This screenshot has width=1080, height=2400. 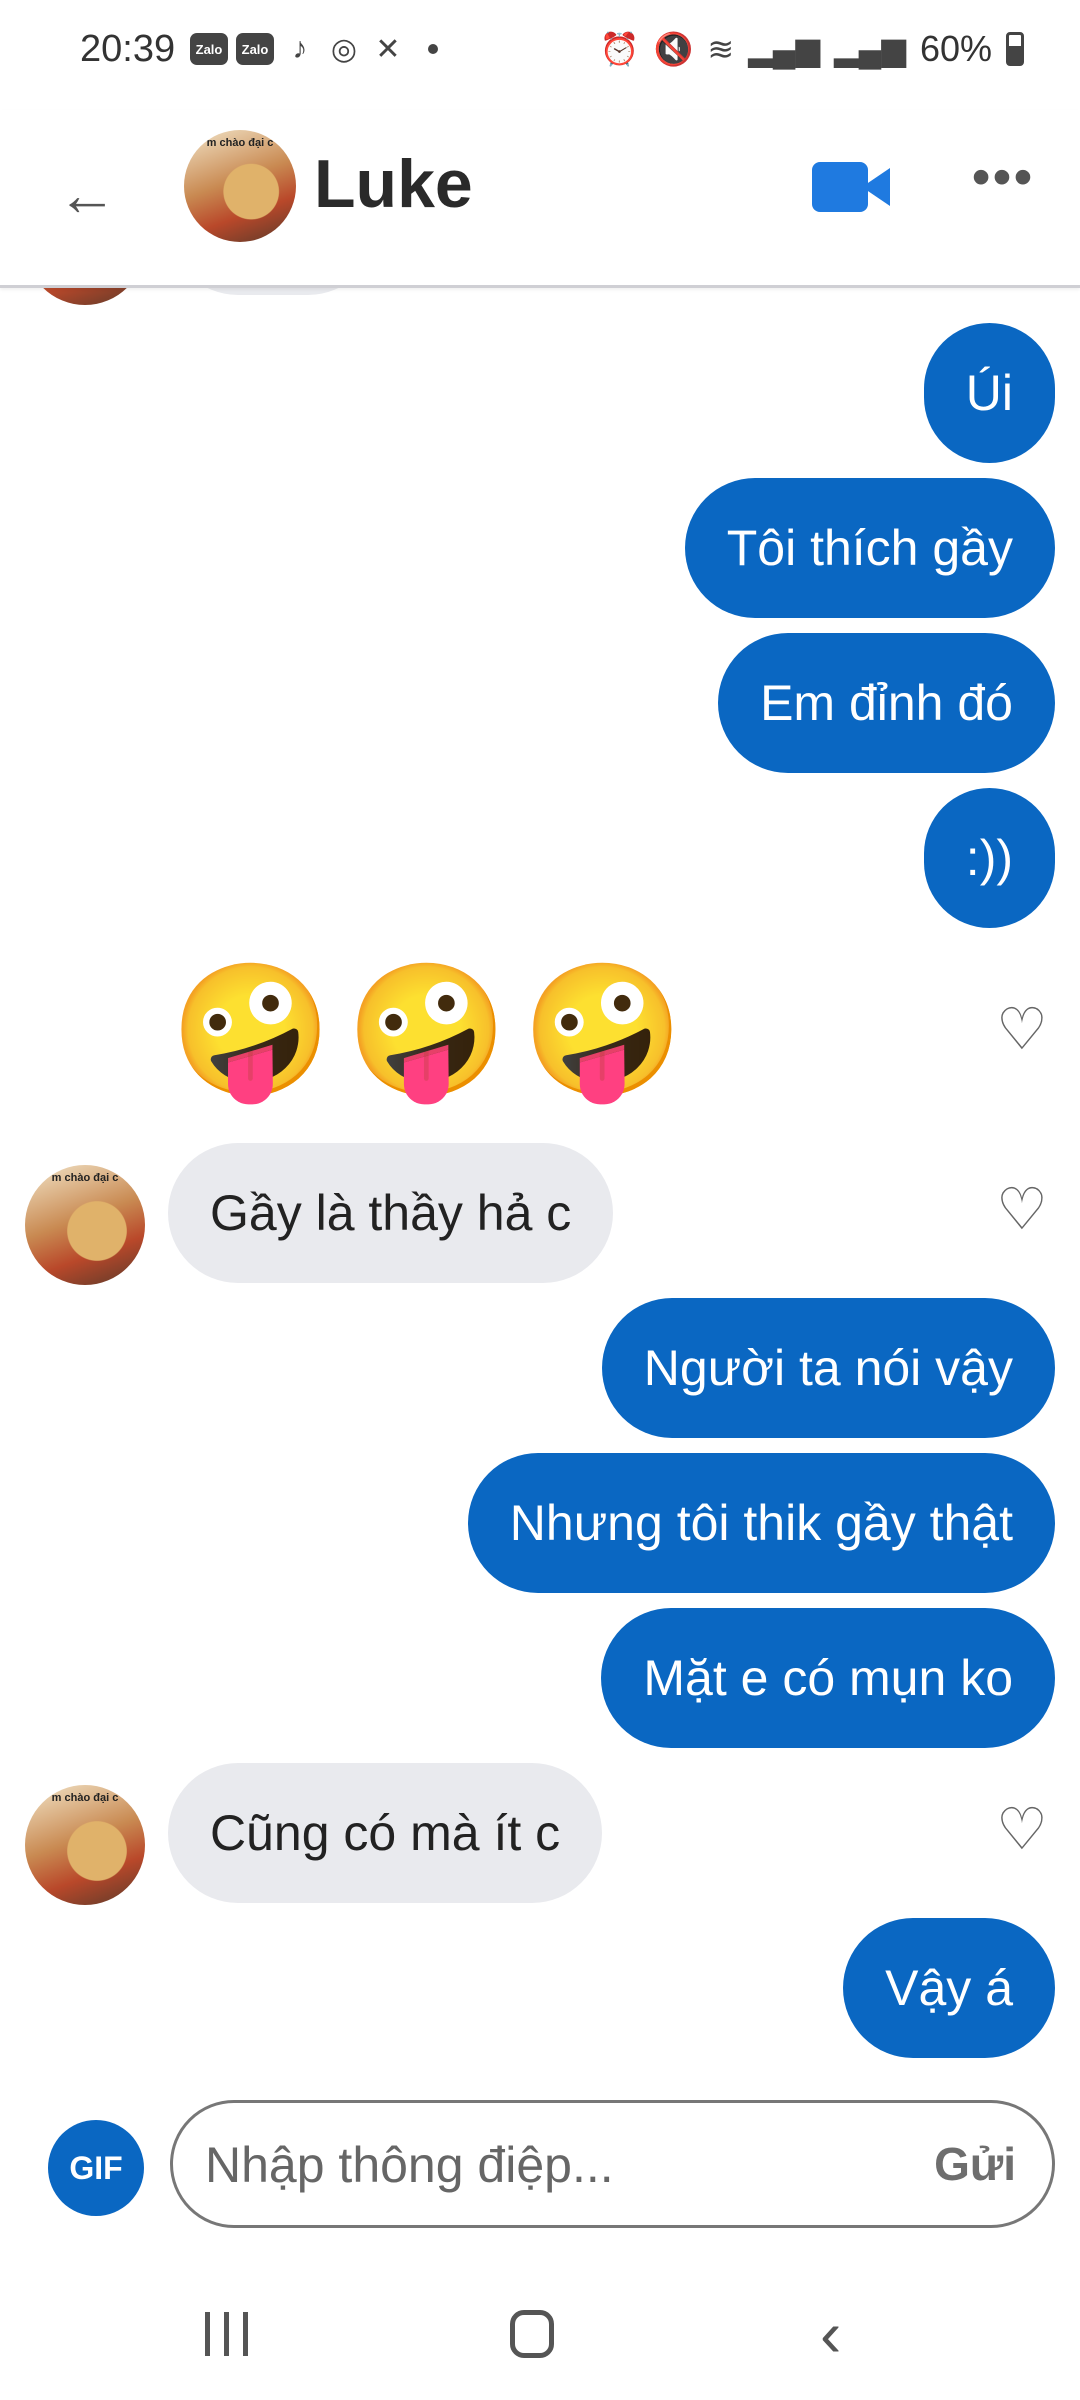 What do you see at coordinates (1003, 181) in the screenshot?
I see `more-options-icon: •••` at bounding box center [1003, 181].